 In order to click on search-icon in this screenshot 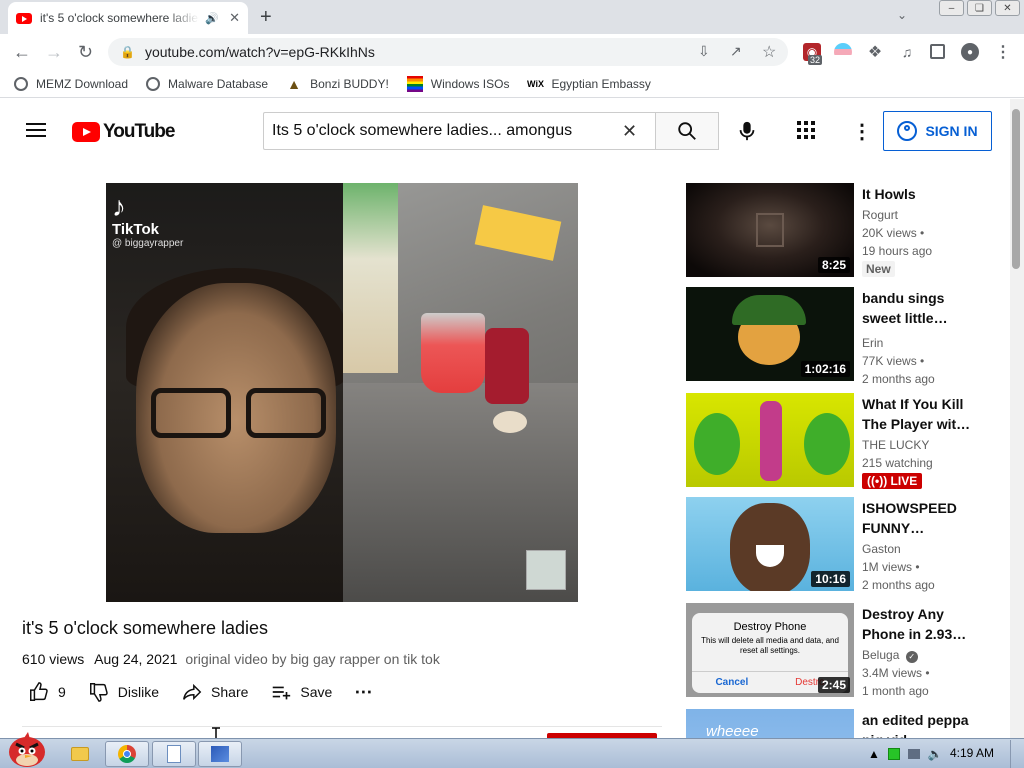, I will do `click(687, 131)`.